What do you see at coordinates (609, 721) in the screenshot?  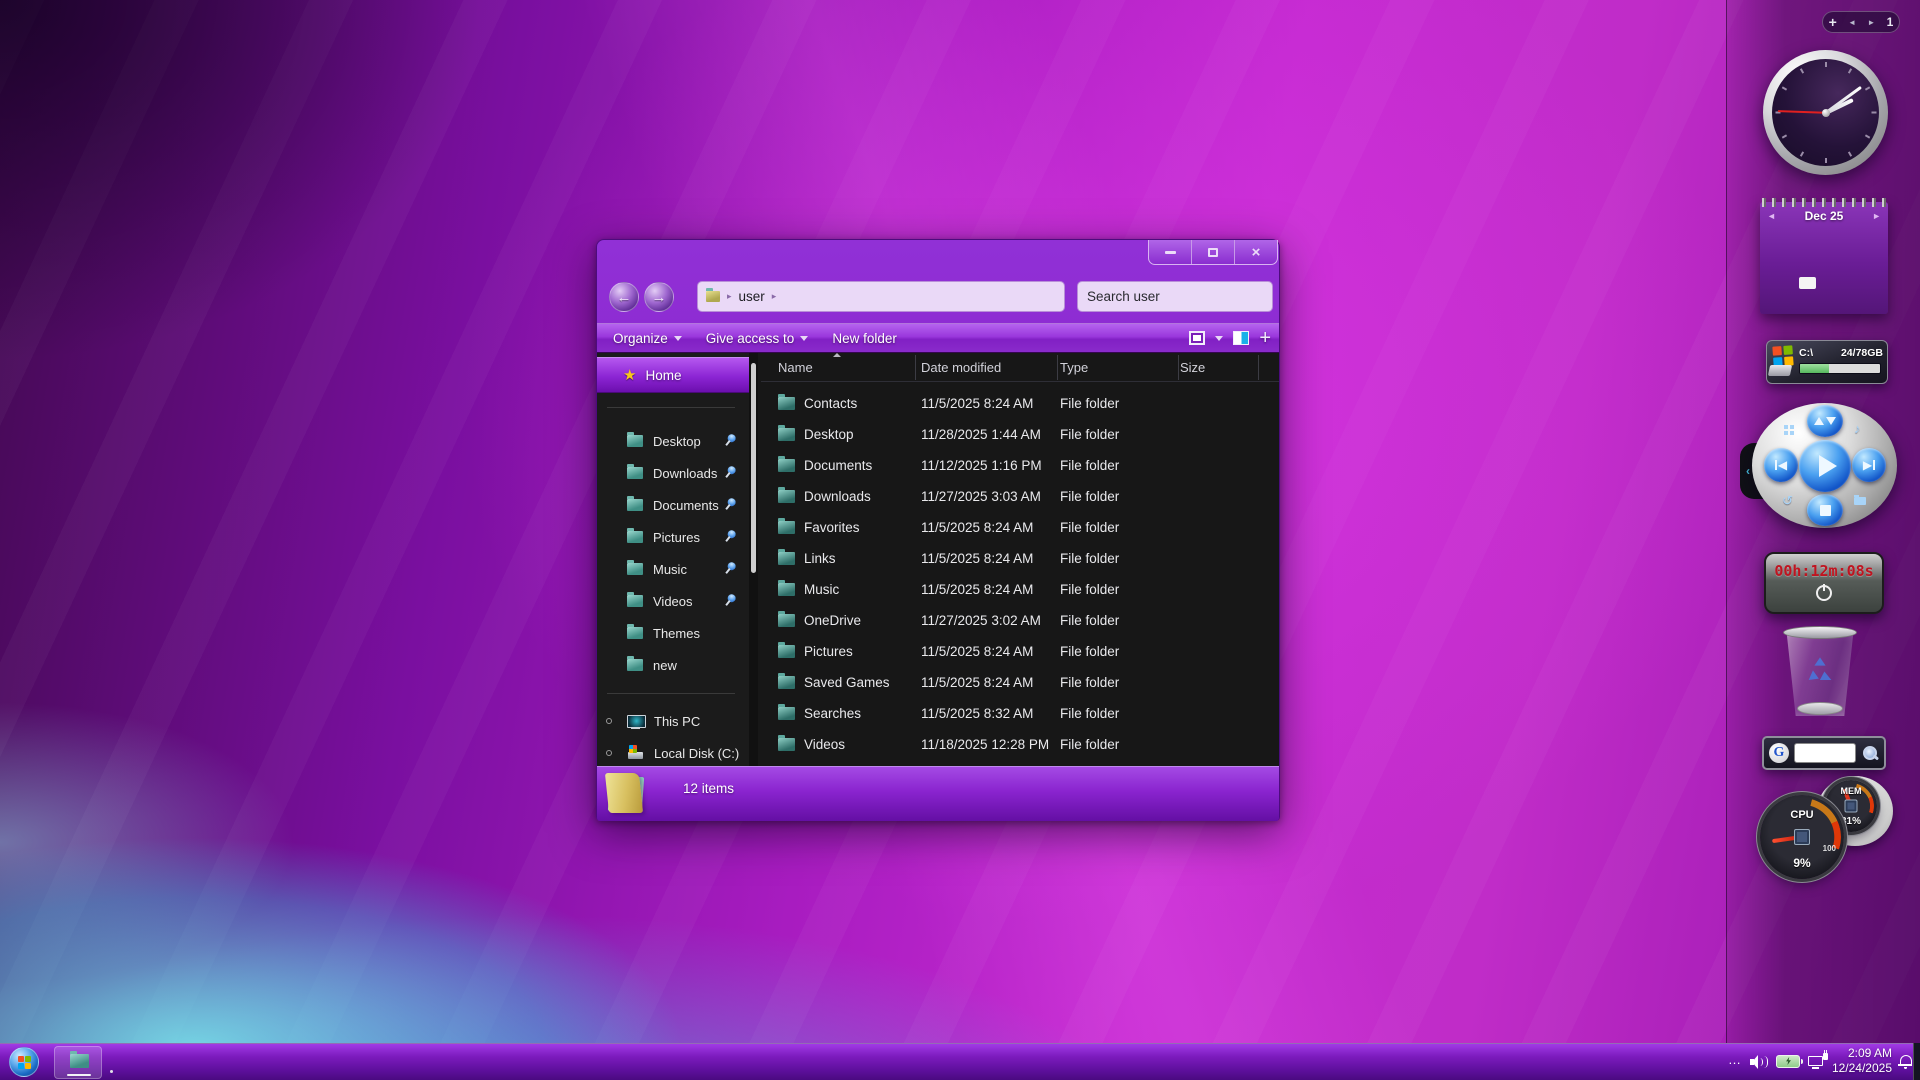 I see `expander-icon` at bounding box center [609, 721].